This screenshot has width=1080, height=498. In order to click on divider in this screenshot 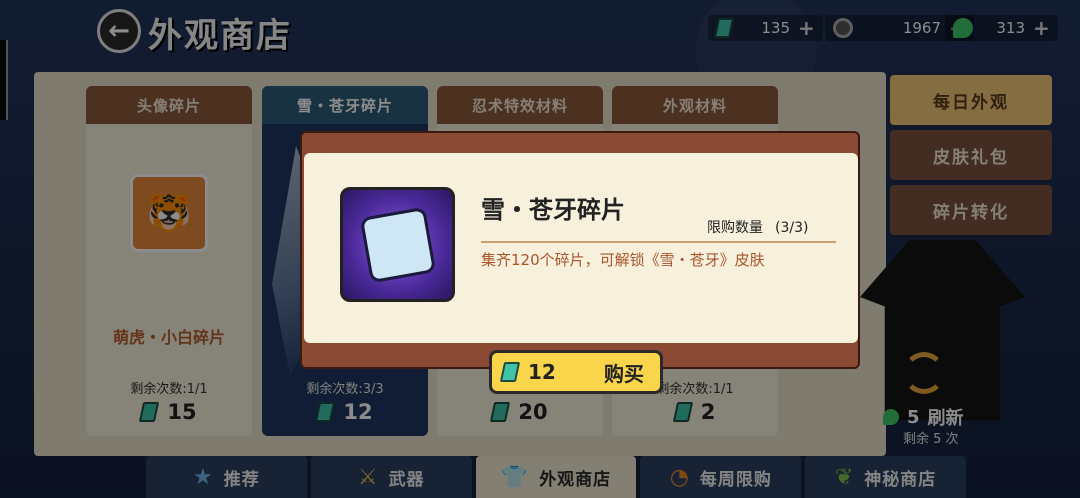, I will do `click(658, 242)`.